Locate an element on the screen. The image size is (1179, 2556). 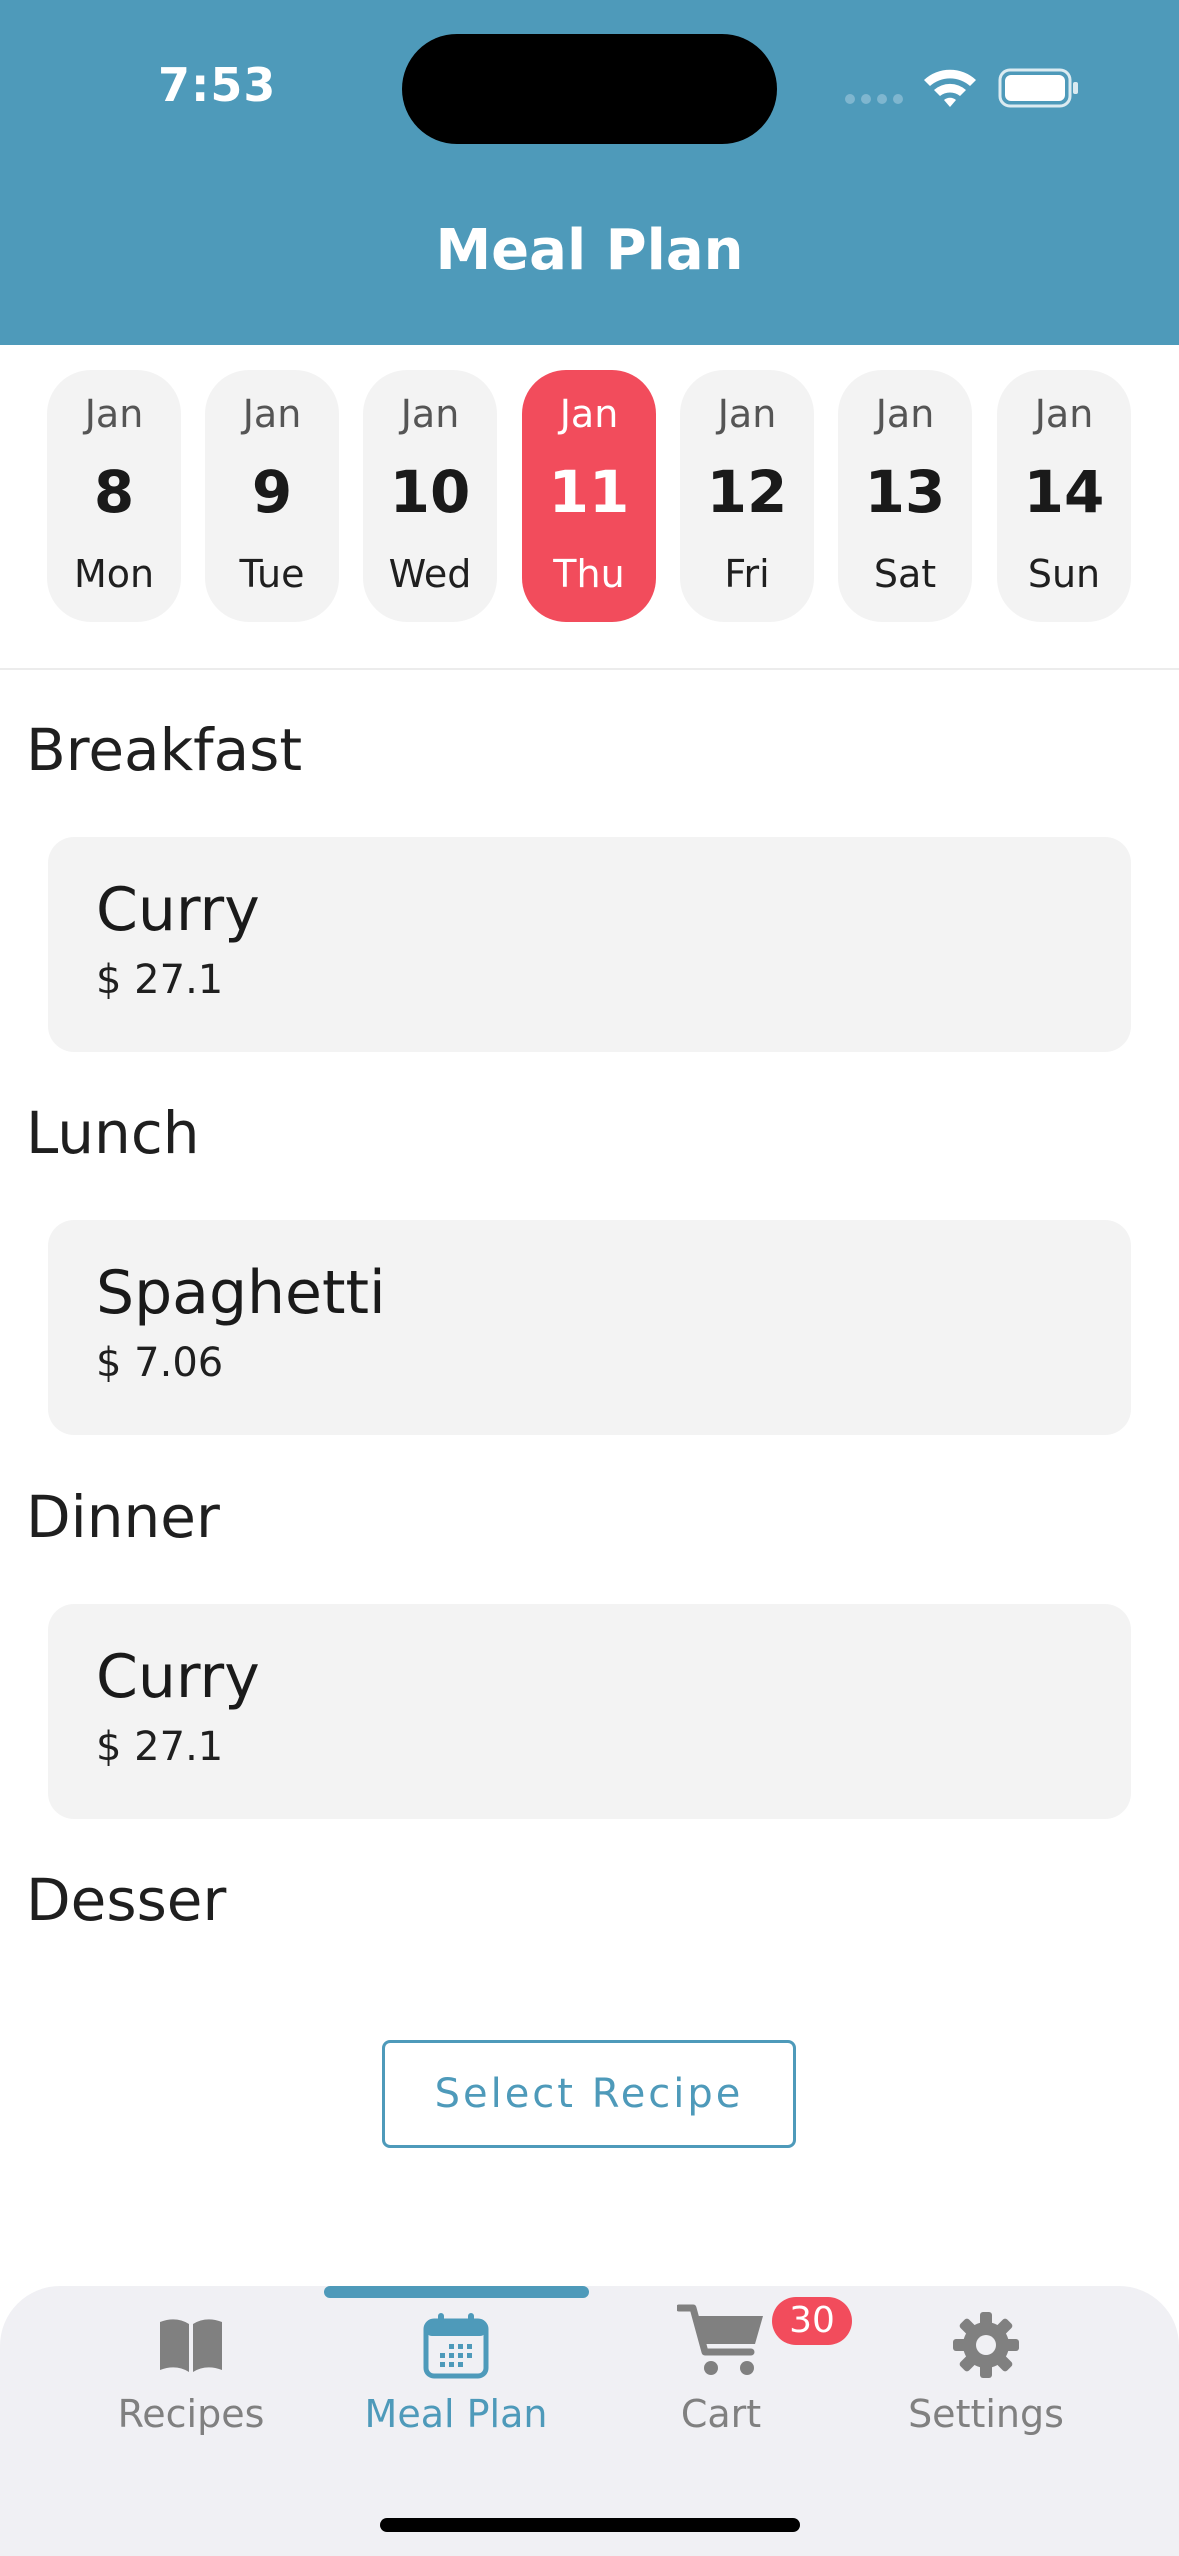
tab-label: Settings is located at coordinates (986, 2414).